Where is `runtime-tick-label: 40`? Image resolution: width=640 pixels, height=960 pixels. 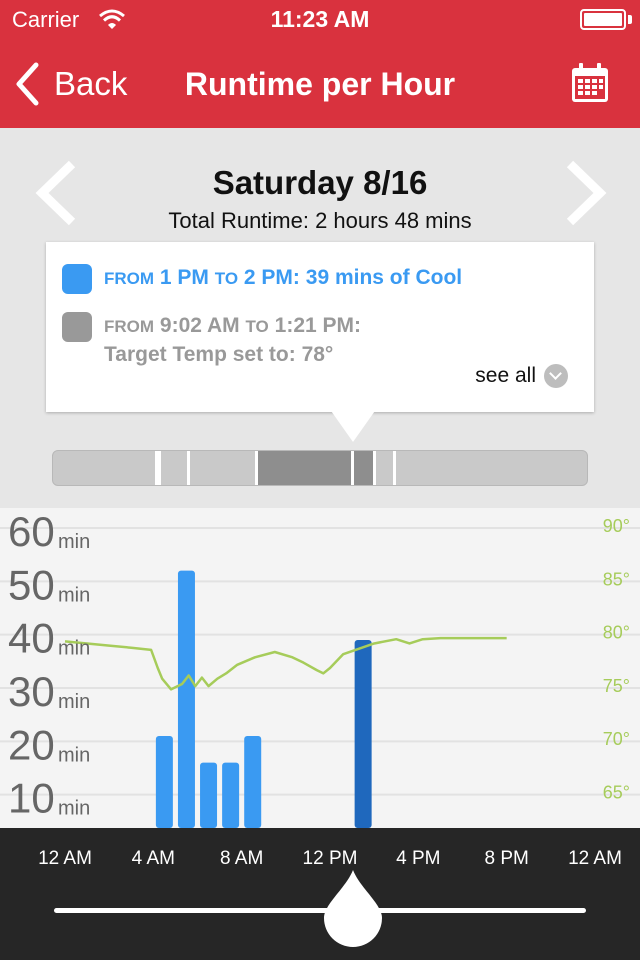
runtime-tick-label: 40 is located at coordinates (31, 638).